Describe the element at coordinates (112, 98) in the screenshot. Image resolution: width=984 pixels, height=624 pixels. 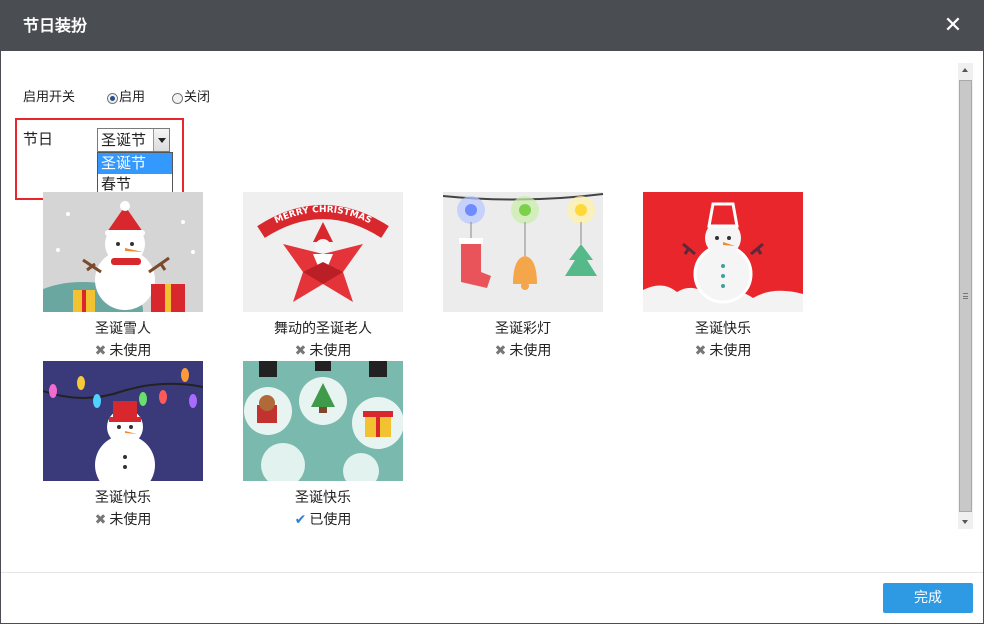
I see `radio-enable-dot` at that location.